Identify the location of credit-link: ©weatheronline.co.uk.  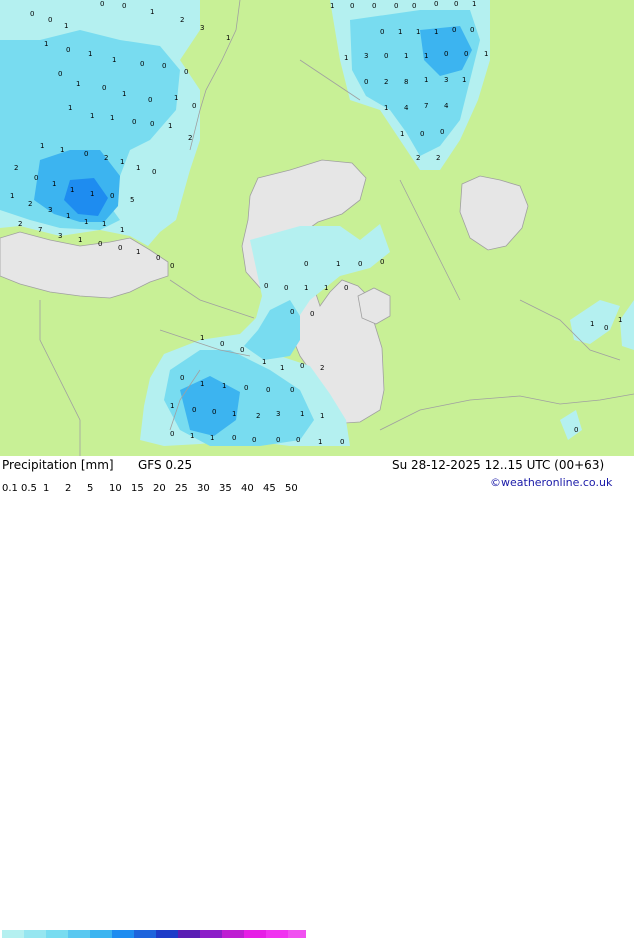
(551, 483).